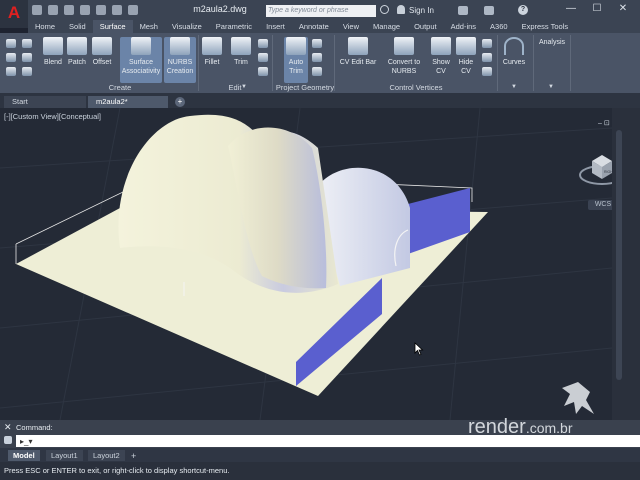  I want to click on cv-edit-bar-icon, so click(358, 46).